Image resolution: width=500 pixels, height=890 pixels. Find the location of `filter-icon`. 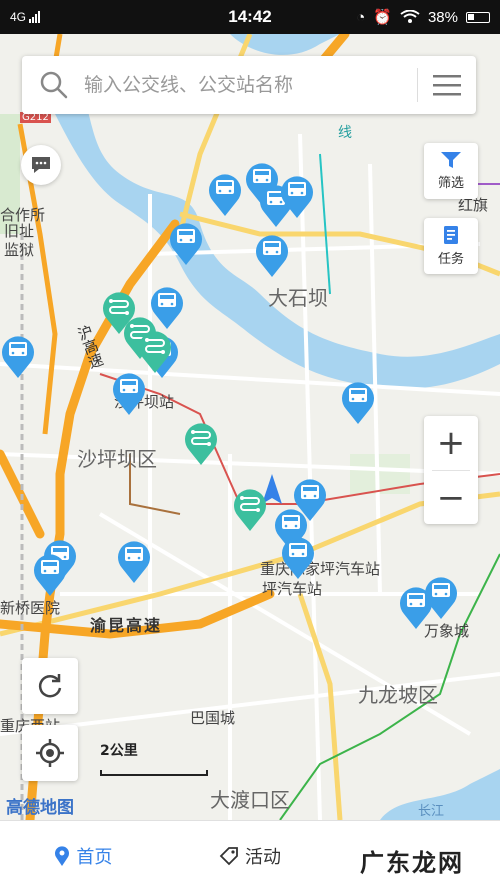

filter-icon is located at coordinates (451, 160).